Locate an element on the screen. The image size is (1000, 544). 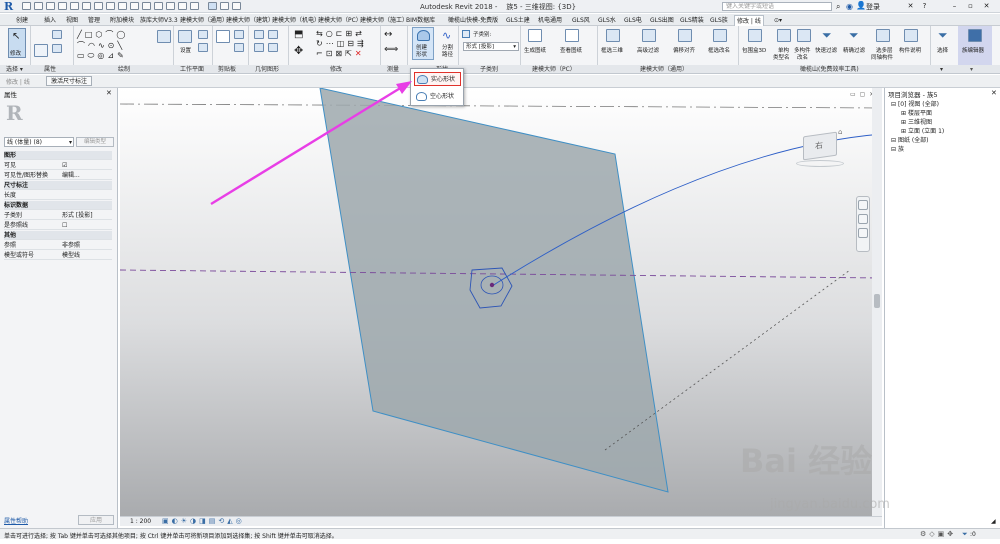
browser-tree-item: ⊞ 三维视图 is located at coordinates (916, 121).